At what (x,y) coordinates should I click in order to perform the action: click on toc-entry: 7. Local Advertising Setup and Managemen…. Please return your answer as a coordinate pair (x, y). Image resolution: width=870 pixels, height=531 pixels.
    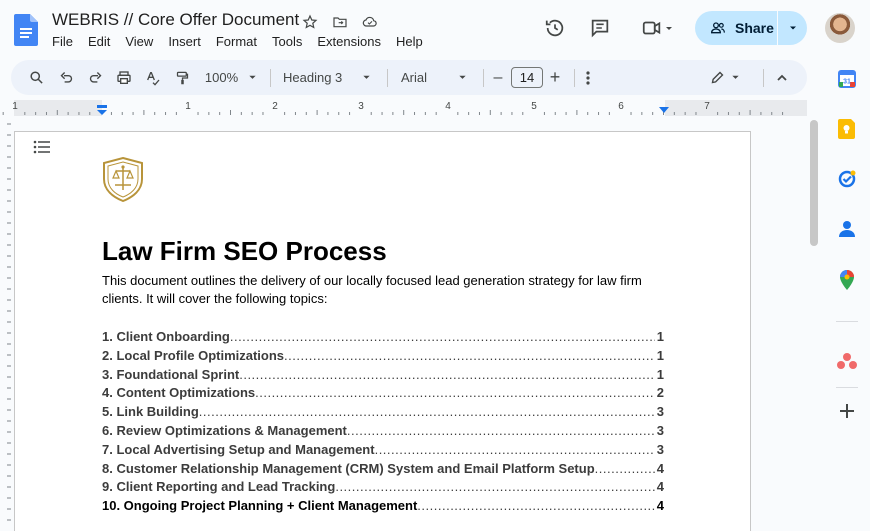
    Looking at the image, I should click on (383, 451).